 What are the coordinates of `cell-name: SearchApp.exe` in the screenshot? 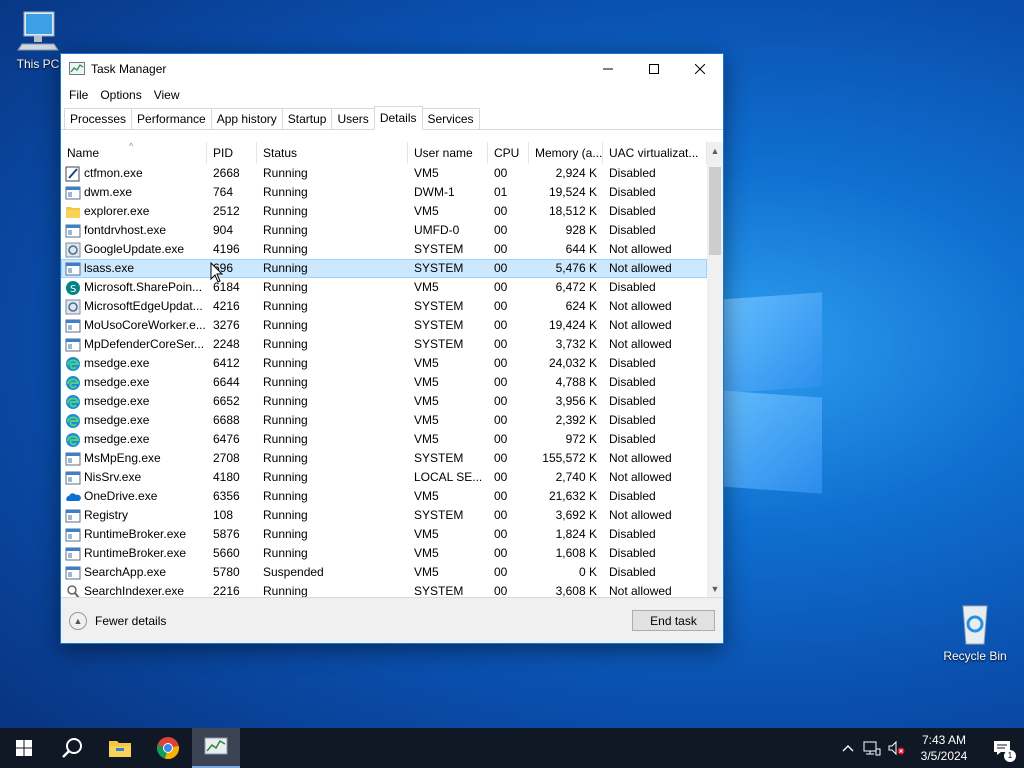 It's located at (134, 572).